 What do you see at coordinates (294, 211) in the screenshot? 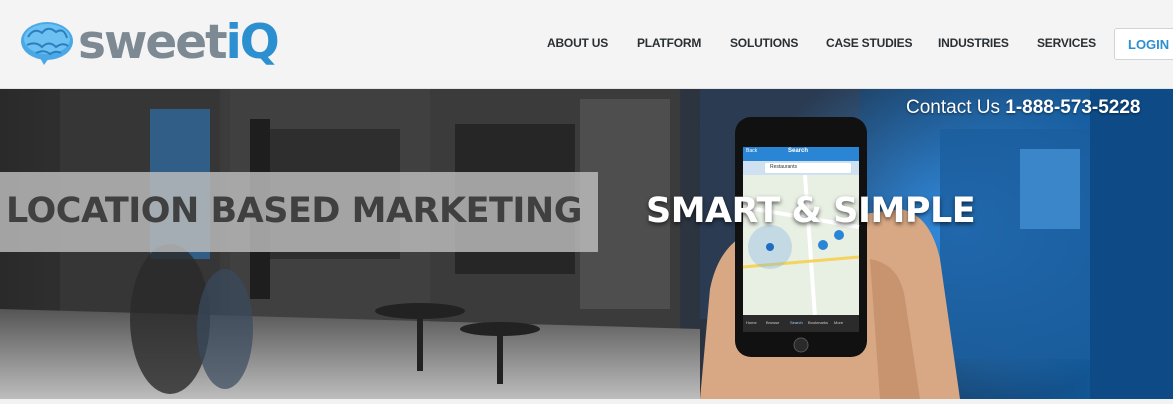
I see `hero-headline: LOCATION BASED MARKETING` at bounding box center [294, 211].